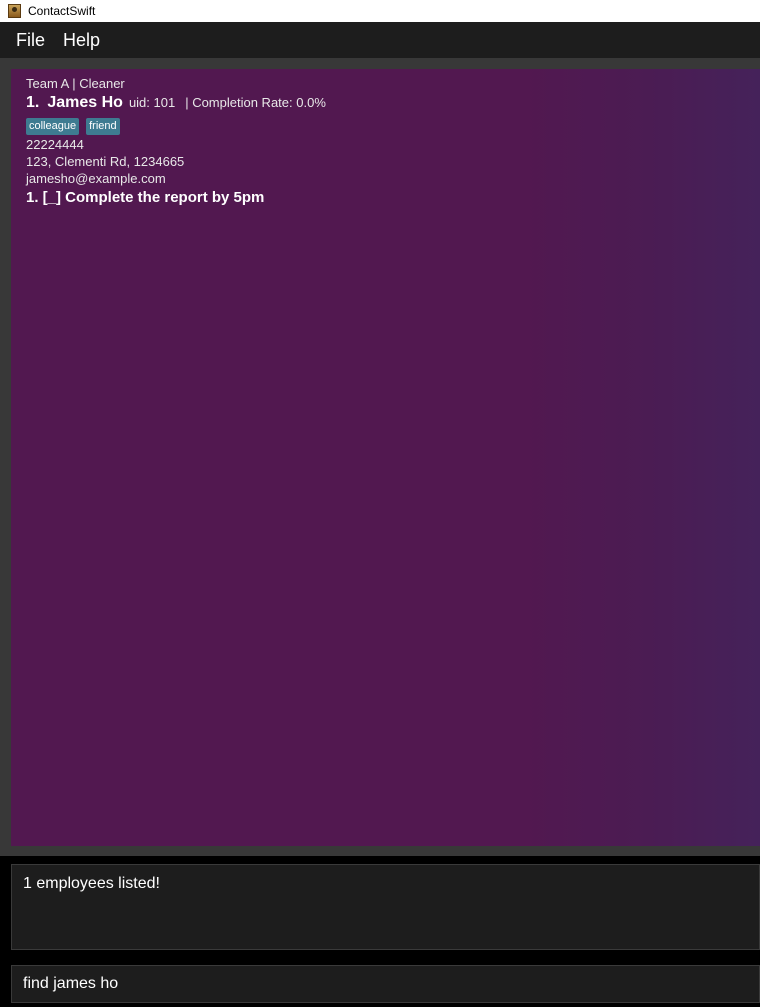 The image size is (760, 1007). I want to click on completion-rate: | Completion Rate: 0.0%, so click(255, 102).